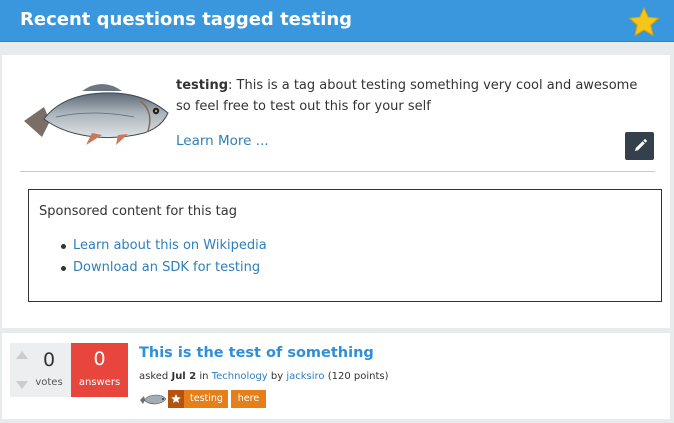  I want to click on sponsored-title: Sponsored content for this tag, so click(138, 211).